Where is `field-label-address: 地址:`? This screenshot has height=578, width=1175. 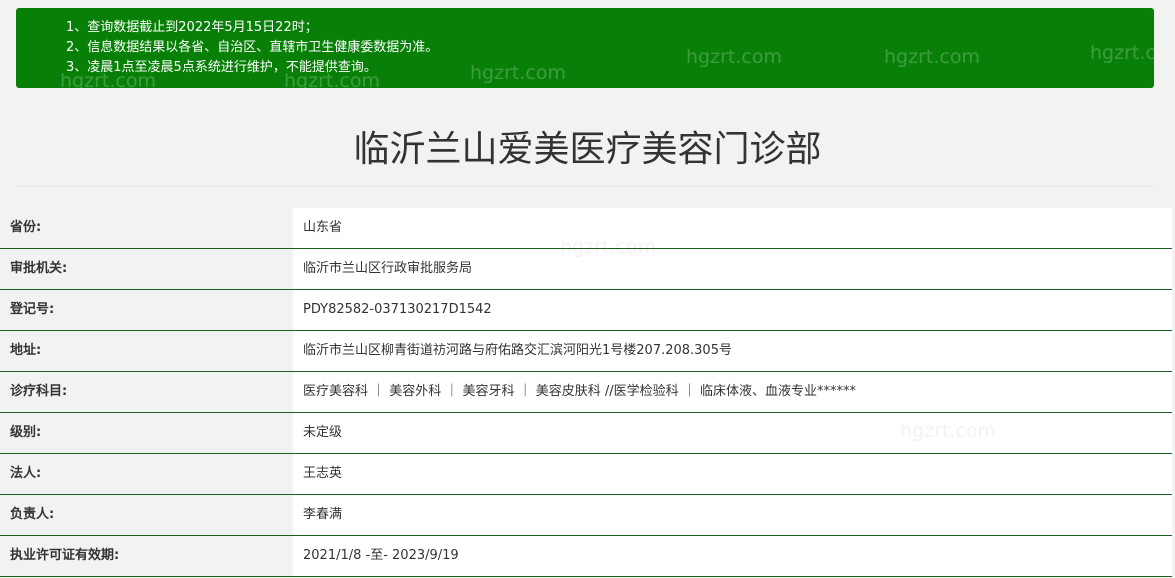 field-label-address: 地址: is located at coordinates (146, 351).